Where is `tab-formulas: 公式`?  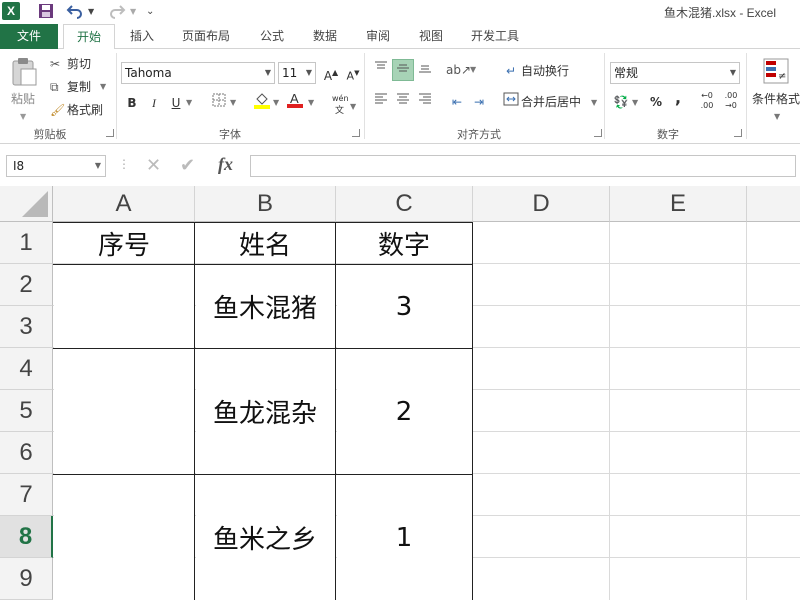 tab-formulas: 公式 is located at coordinates (272, 36).